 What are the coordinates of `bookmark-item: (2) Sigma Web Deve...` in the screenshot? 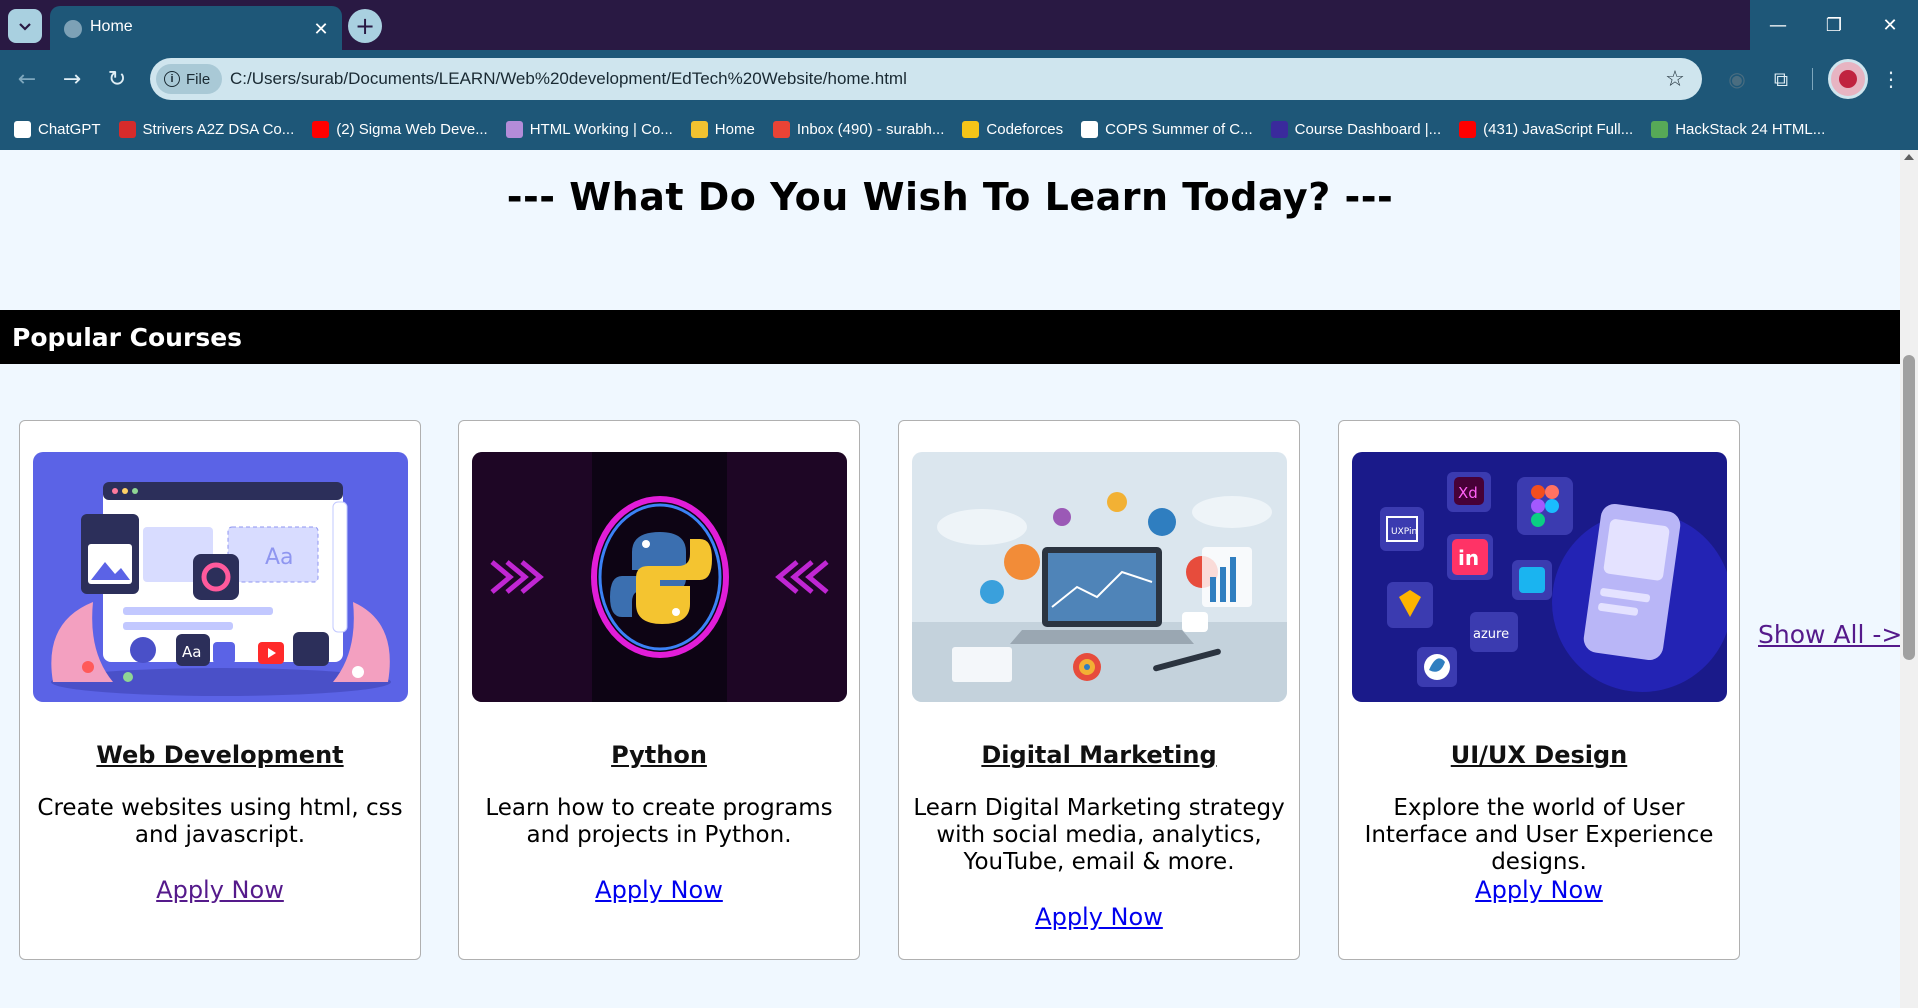 It's located at (400, 129).